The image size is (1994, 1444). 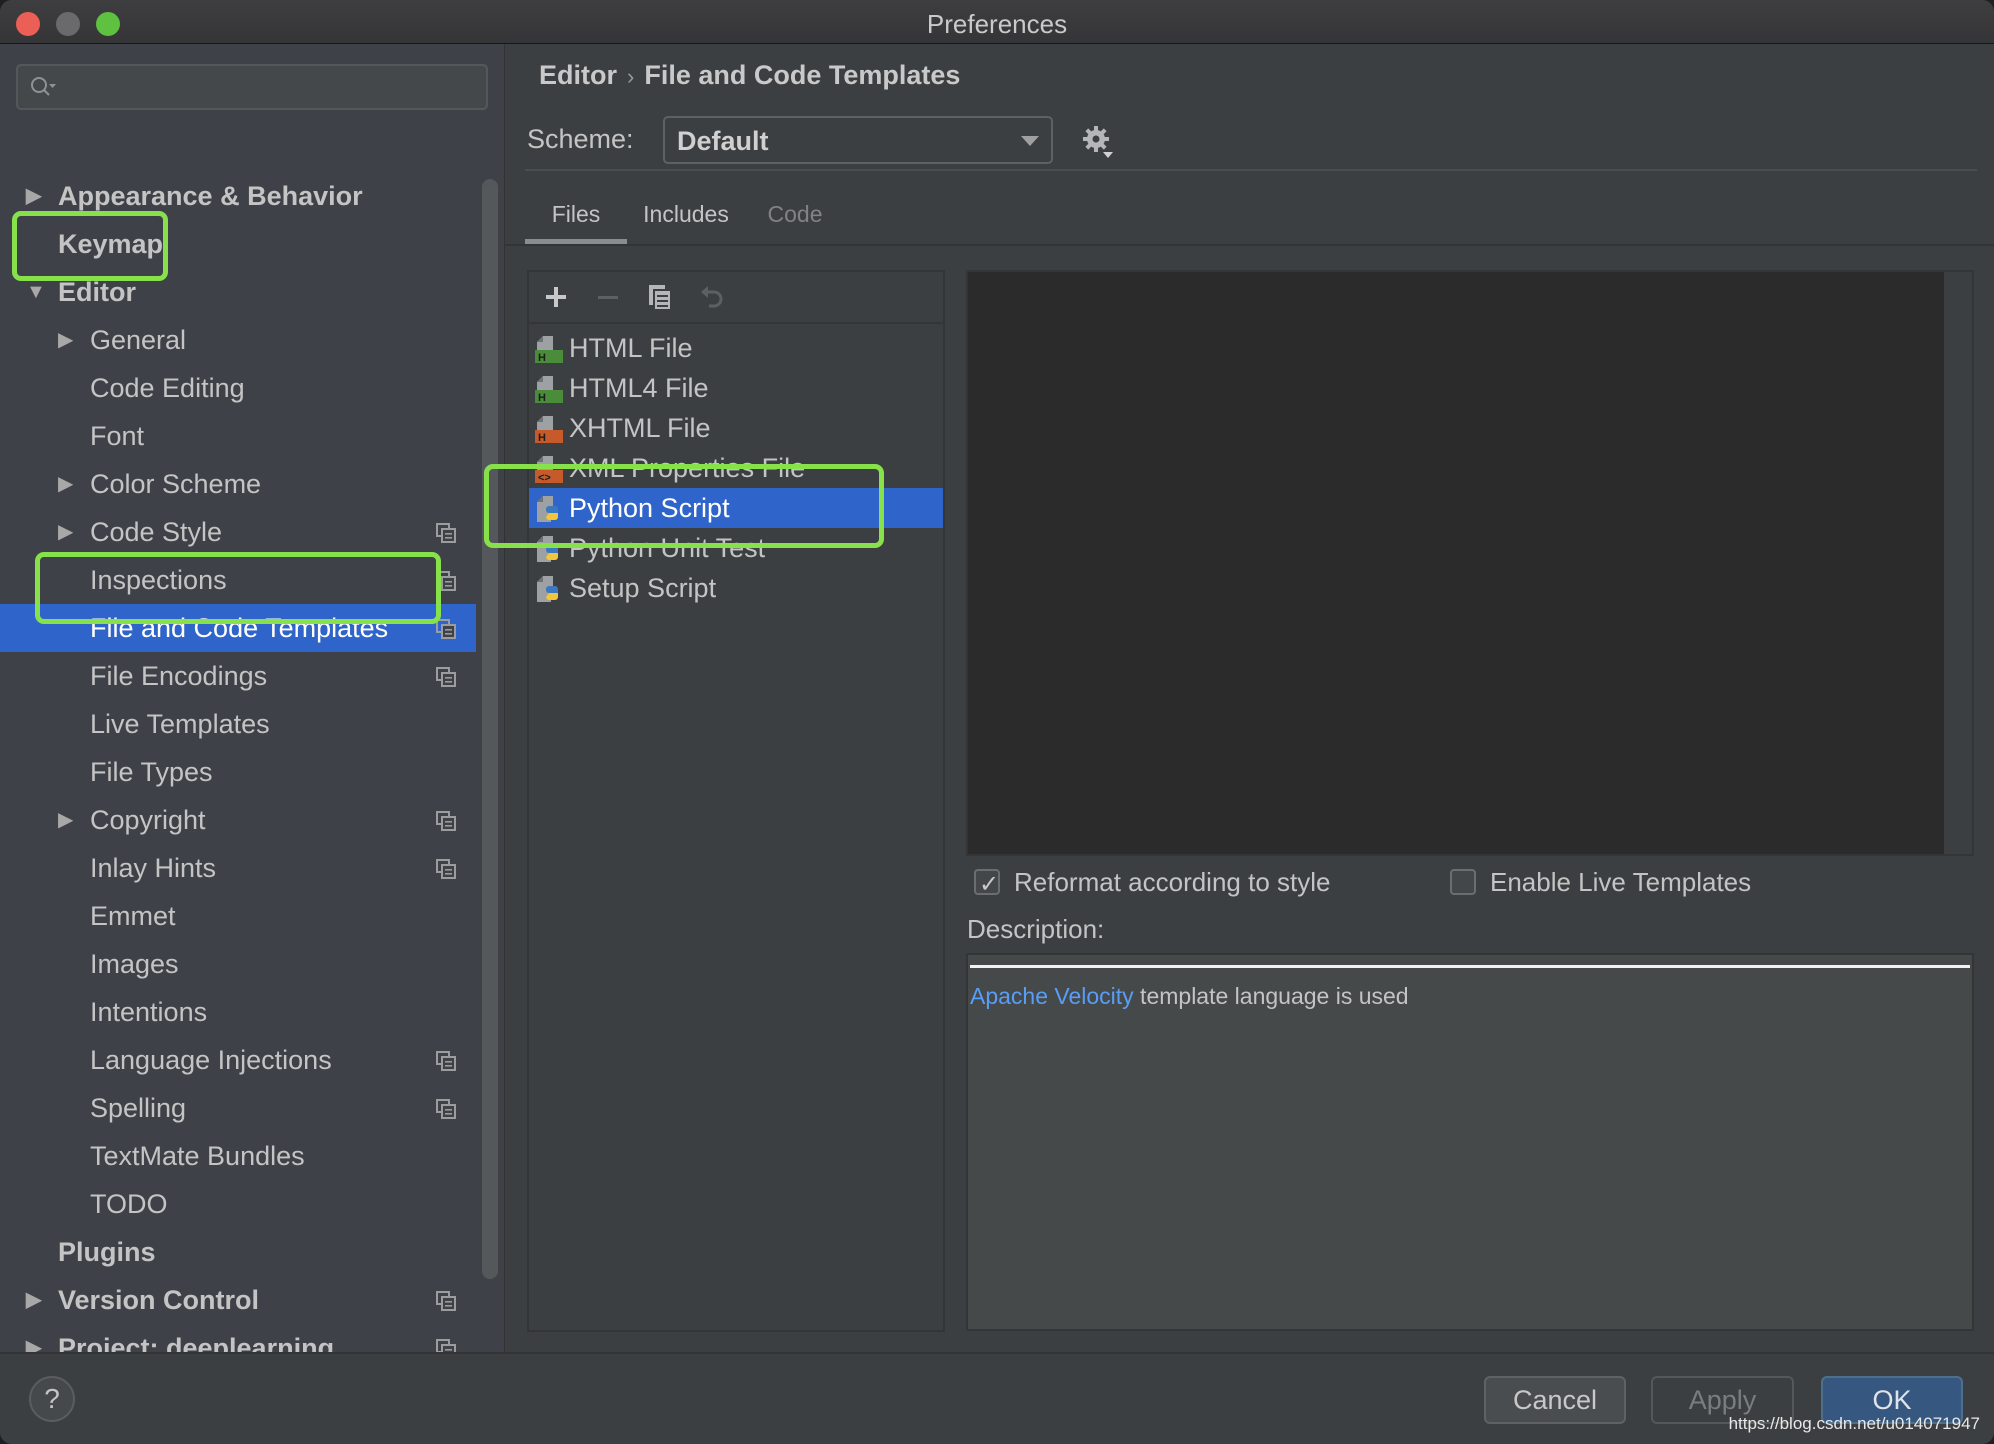 What do you see at coordinates (576, 219) in the screenshot?
I see `tab-files: Files` at bounding box center [576, 219].